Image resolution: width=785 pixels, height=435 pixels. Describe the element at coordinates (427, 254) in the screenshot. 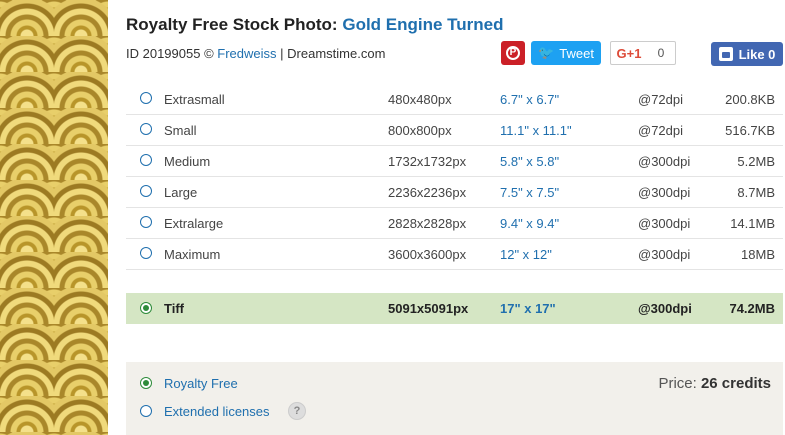

I see `size-pixels: 3600x3600px` at that location.